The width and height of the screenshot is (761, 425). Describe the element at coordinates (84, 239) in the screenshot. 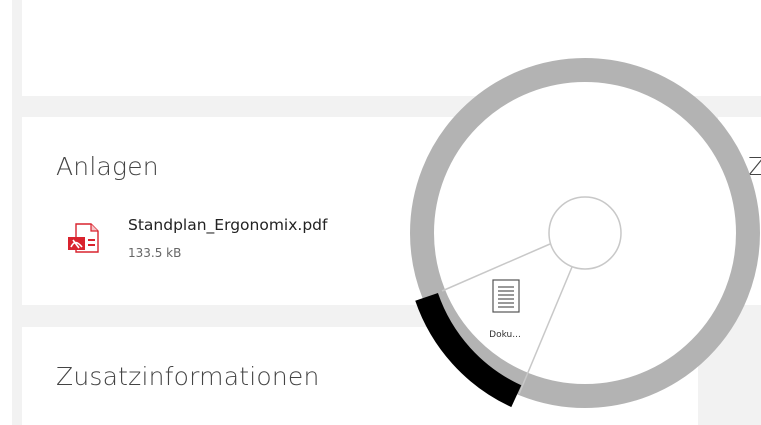

I see `pdf-file-icon` at that location.